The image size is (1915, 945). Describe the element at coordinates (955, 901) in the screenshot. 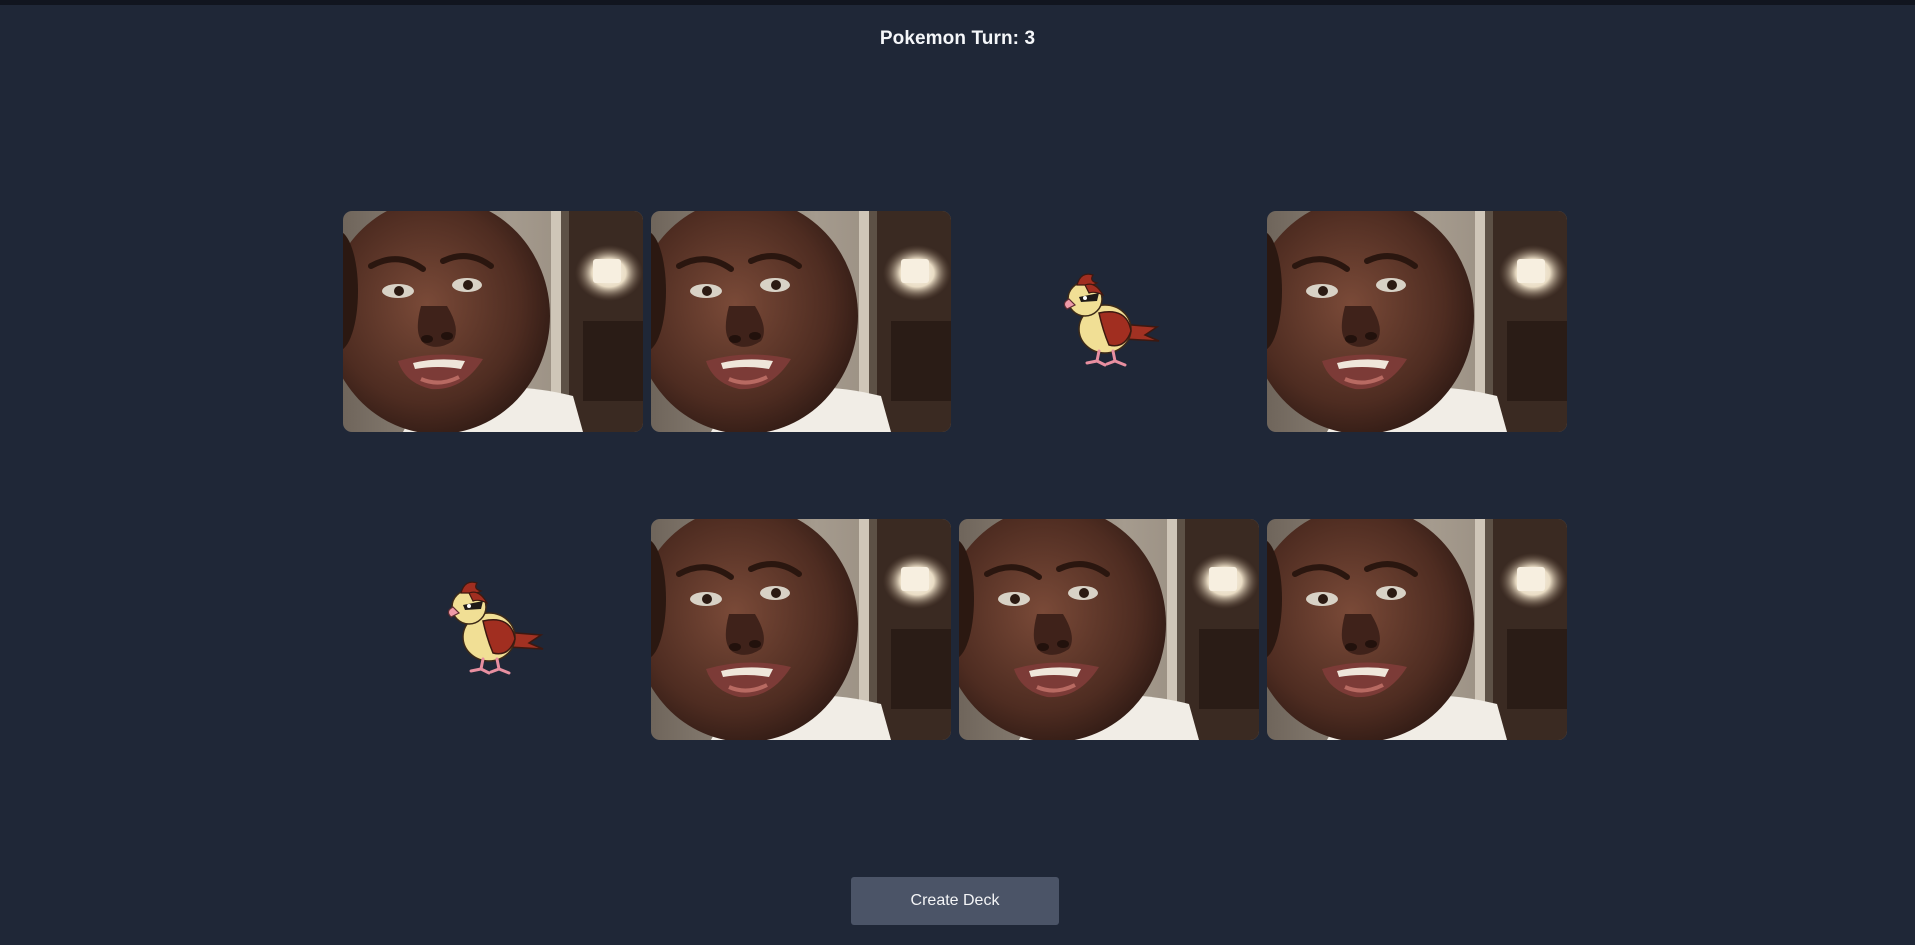

I see `create-deck-button: Create Deck` at that location.